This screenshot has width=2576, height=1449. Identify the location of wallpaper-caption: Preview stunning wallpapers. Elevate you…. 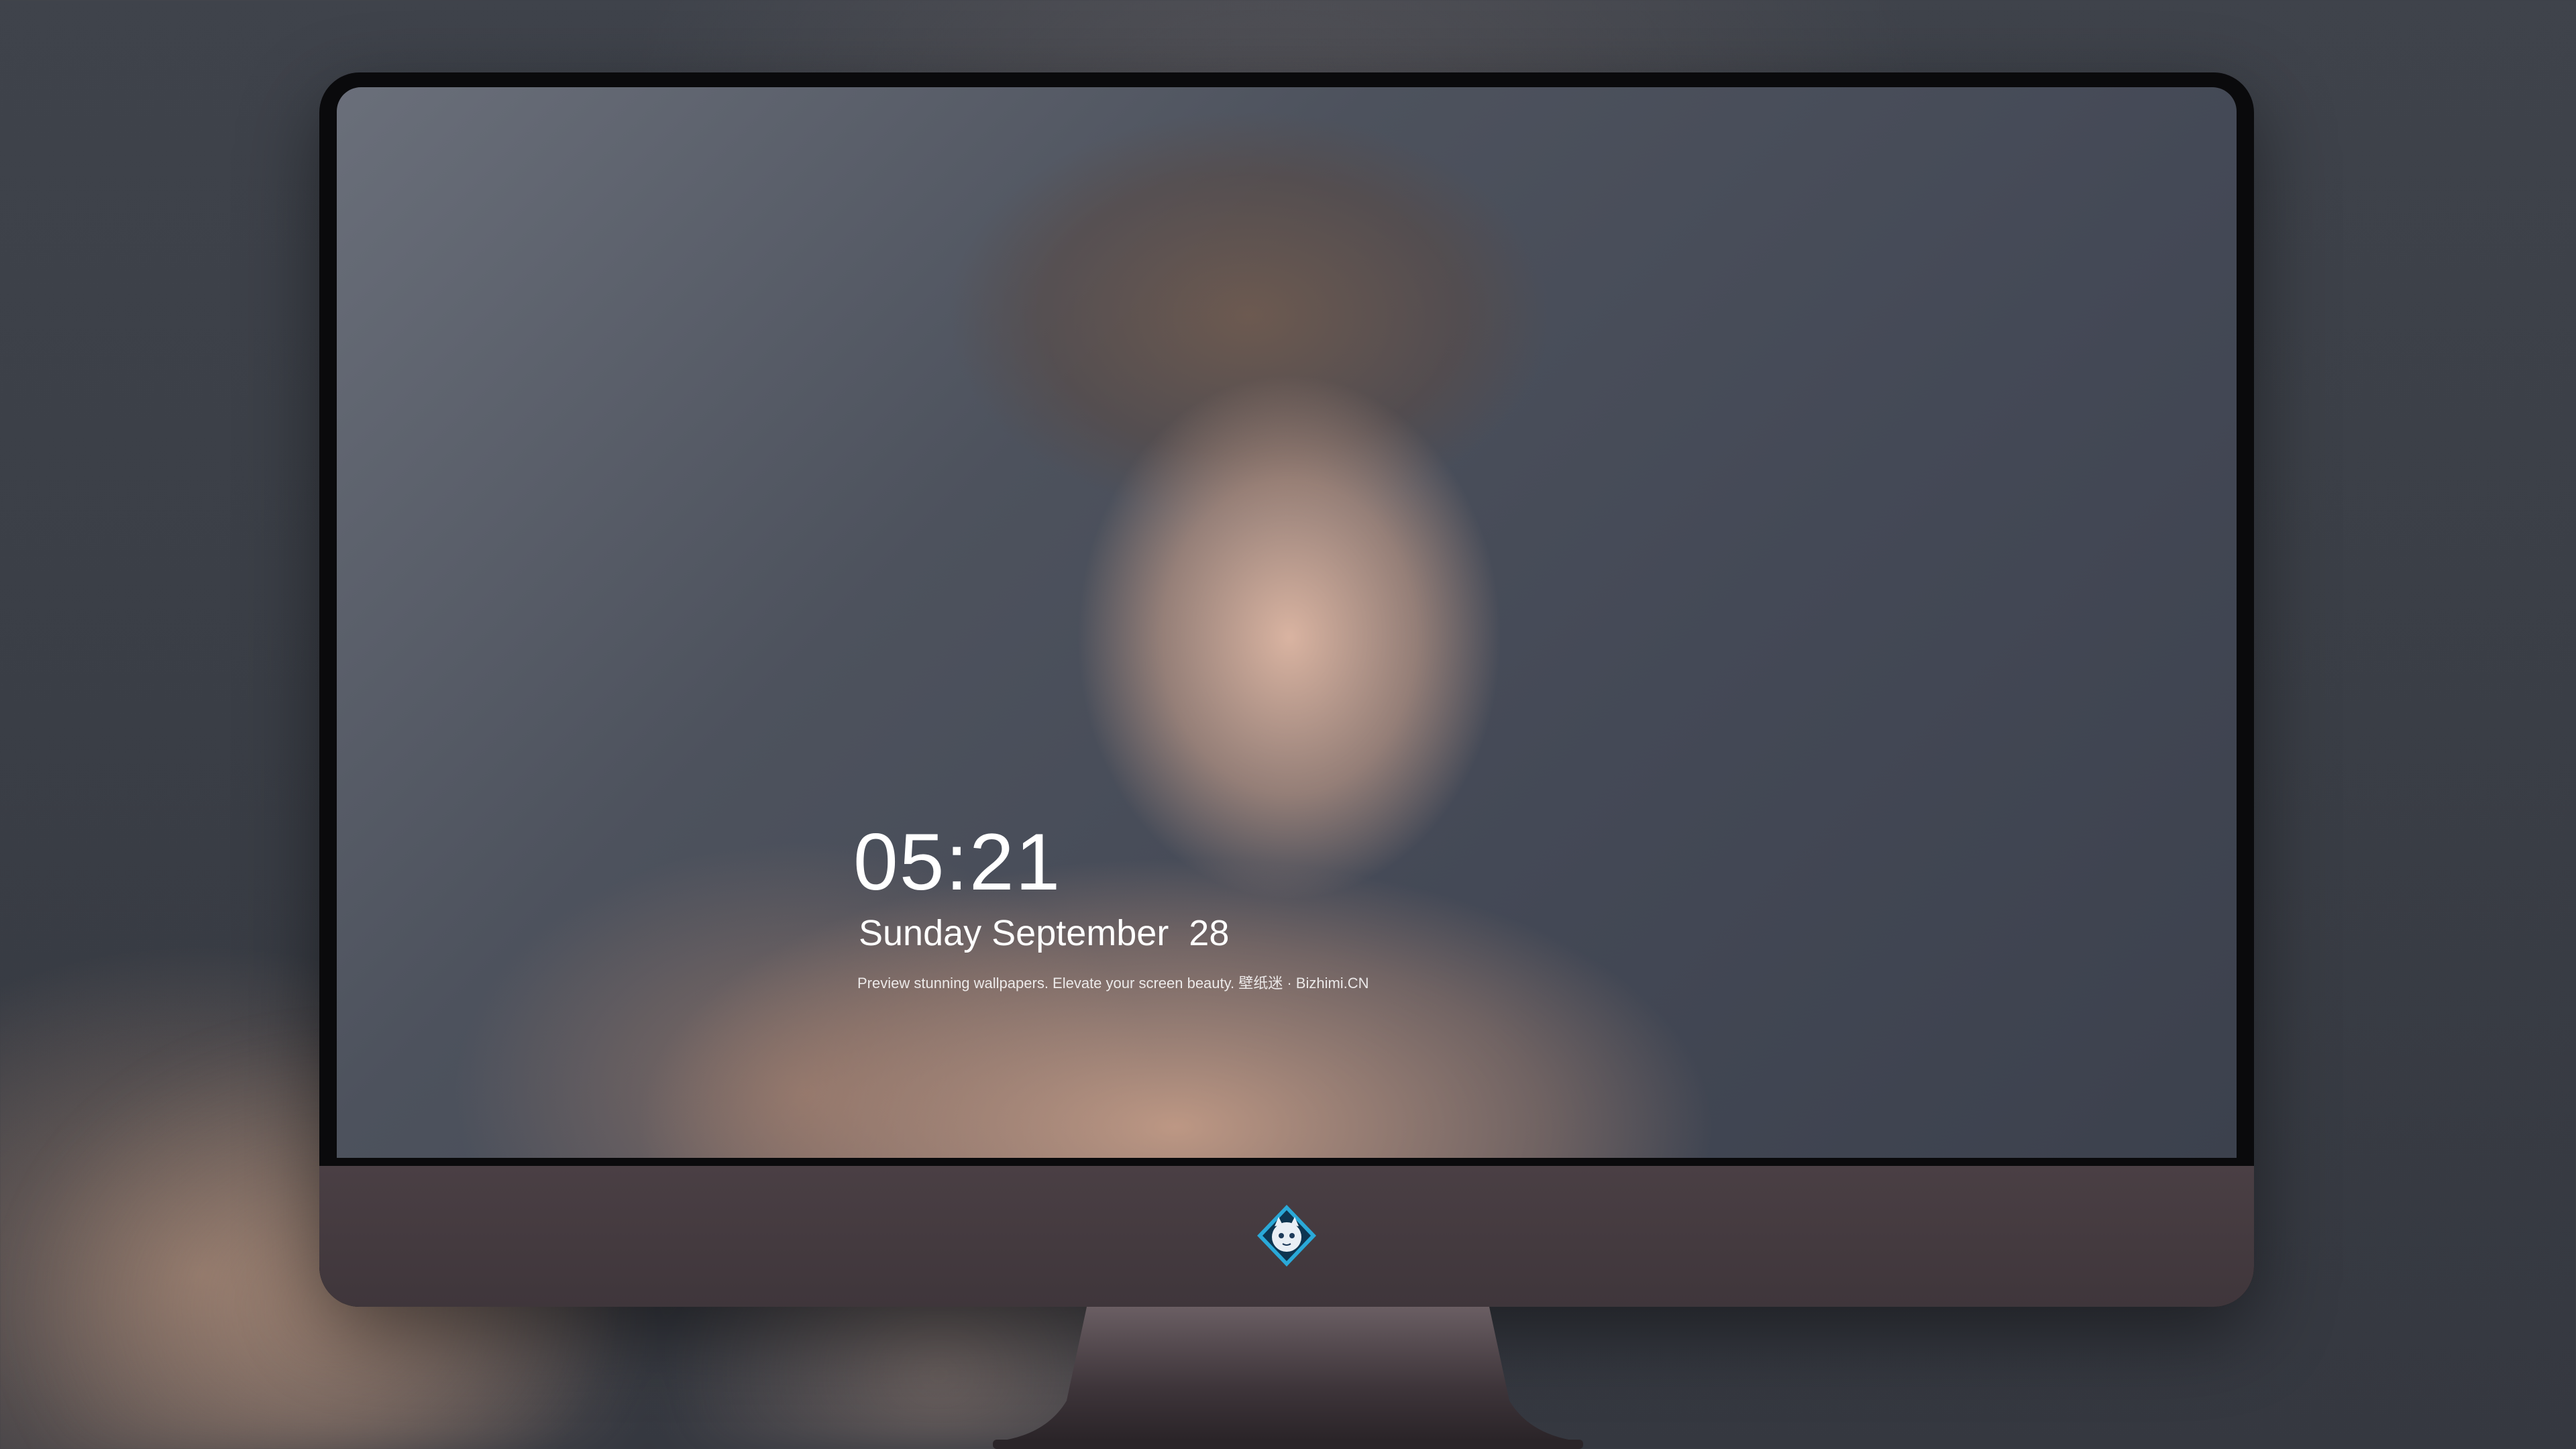
(1113, 983).